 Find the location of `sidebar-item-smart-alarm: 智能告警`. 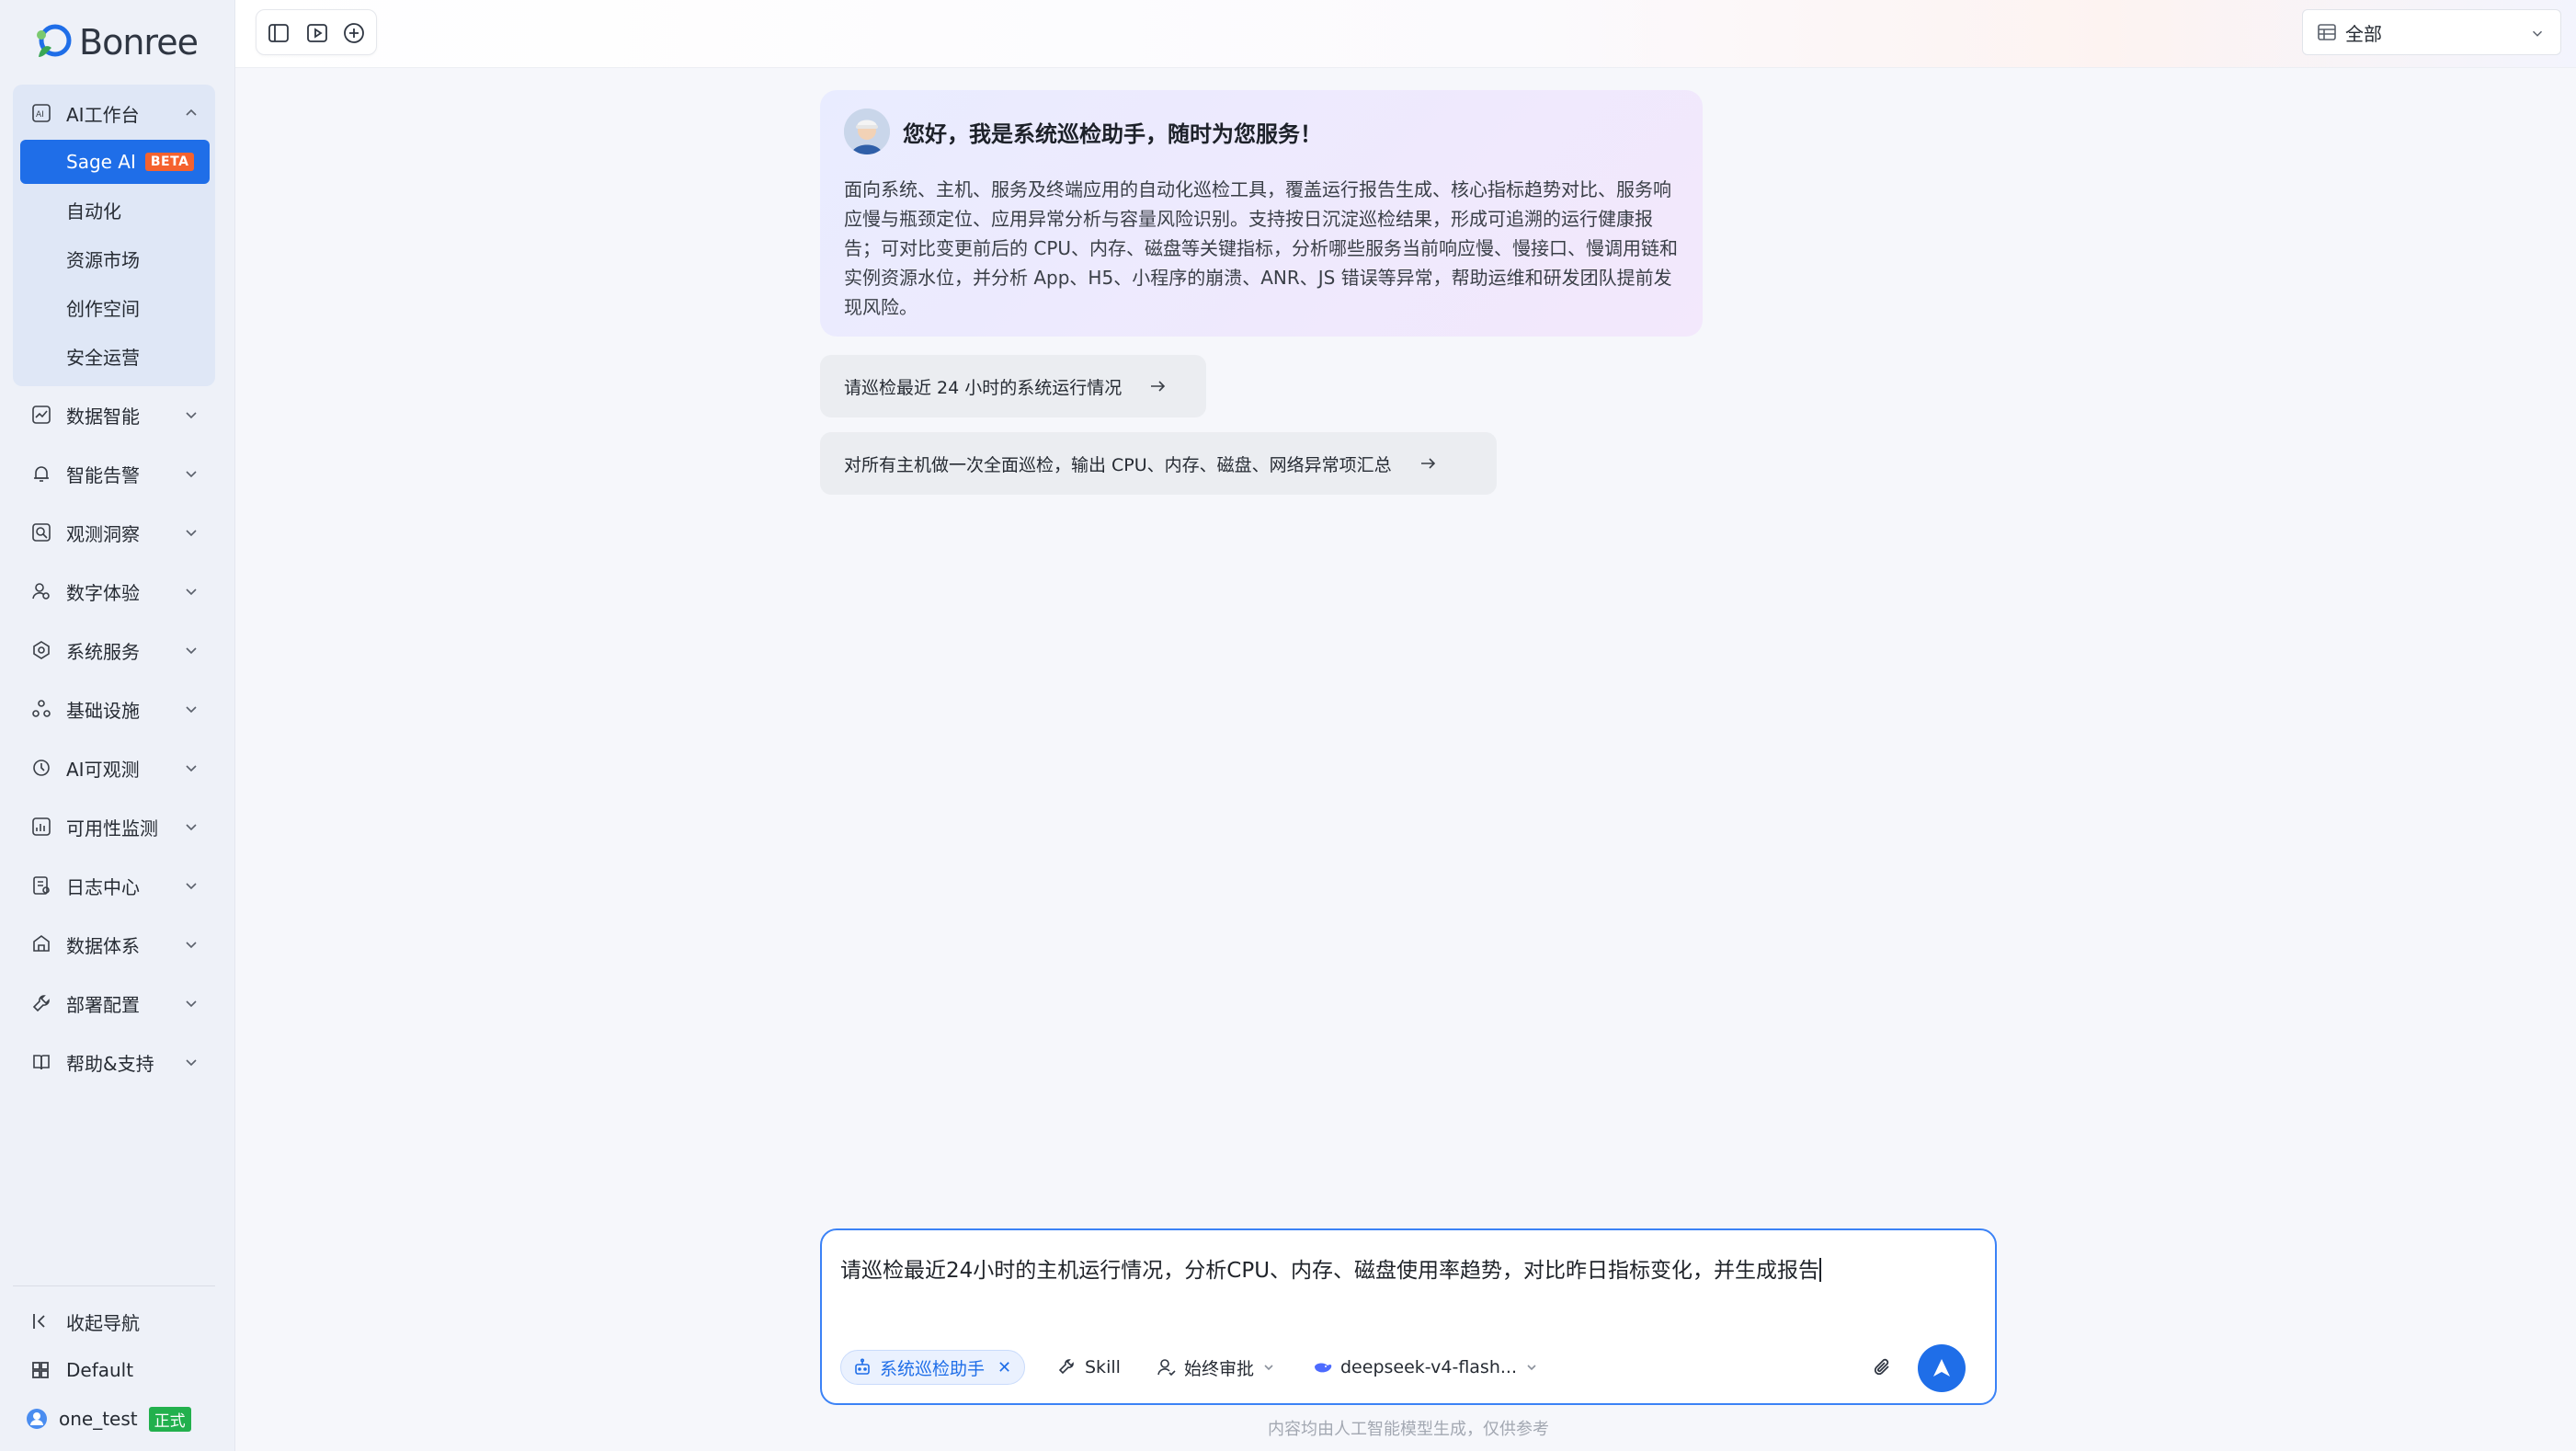

sidebar-item-smart-alarm: 智能告警 is located at coordinates (117, 473).